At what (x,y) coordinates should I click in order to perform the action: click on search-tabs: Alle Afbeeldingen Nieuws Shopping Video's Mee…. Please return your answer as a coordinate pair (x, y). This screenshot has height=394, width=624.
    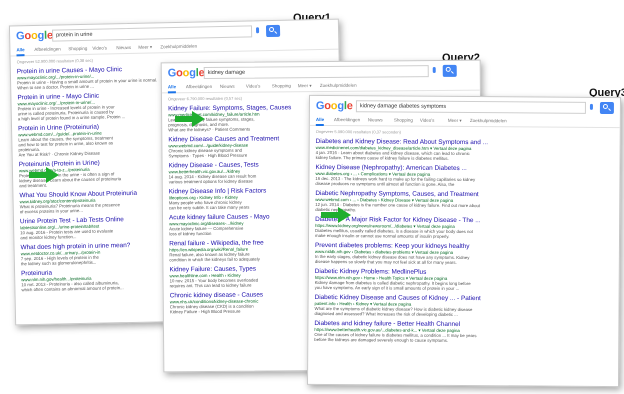
    Looking at the image, I should click on (464, 122).